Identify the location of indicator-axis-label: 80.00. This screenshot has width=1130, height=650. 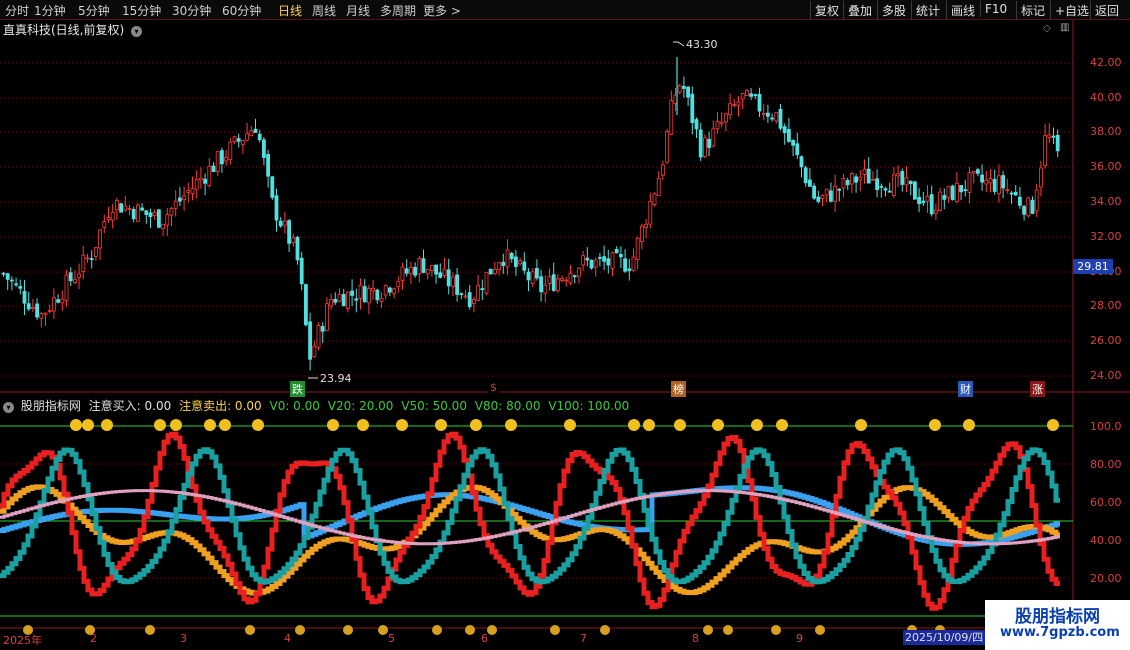
(1106, 464).